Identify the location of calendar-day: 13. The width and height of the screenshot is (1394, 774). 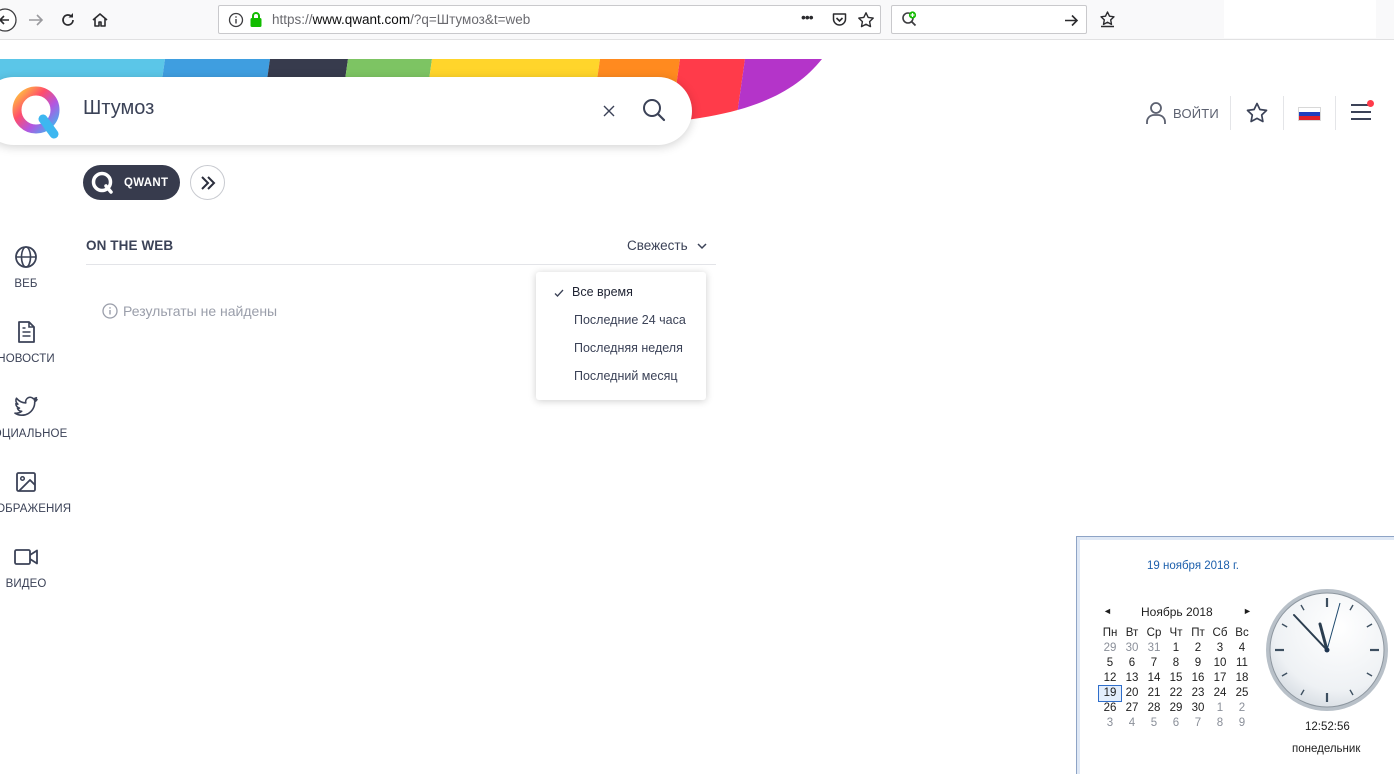
(1132, 678).